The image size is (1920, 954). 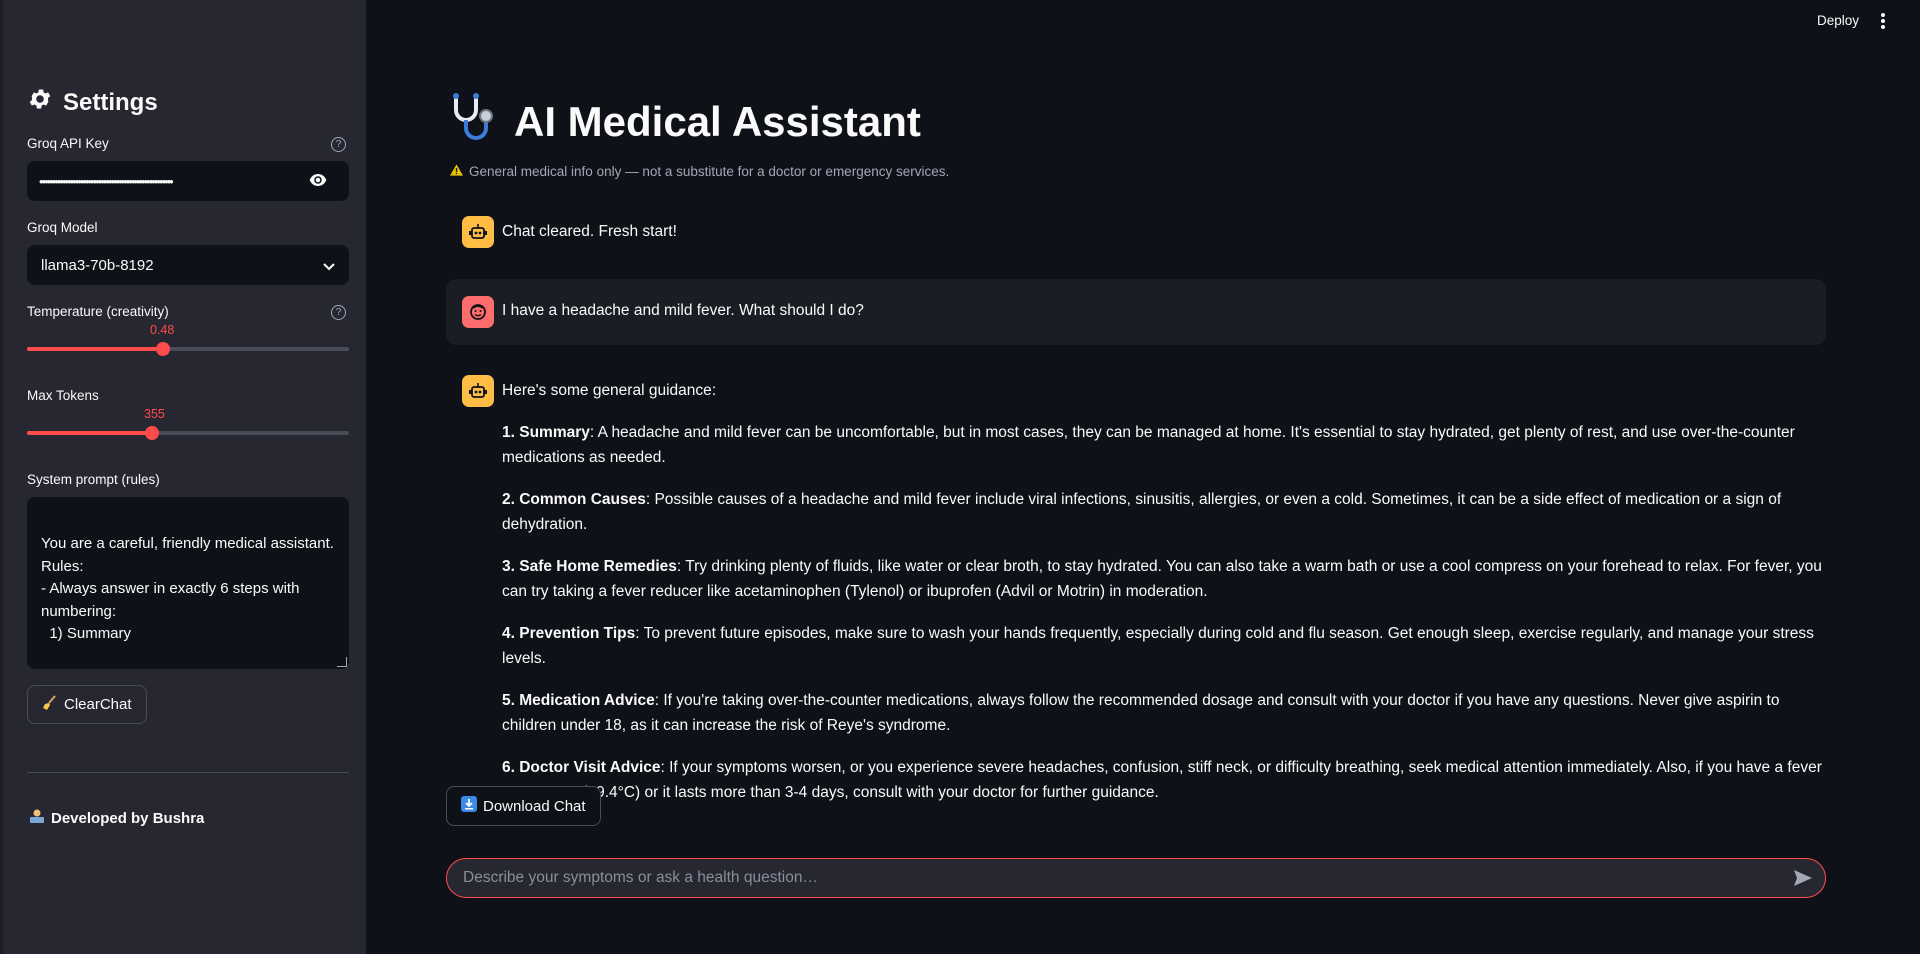 I want to click on chat-input-container, so click(x=1136, y=878).